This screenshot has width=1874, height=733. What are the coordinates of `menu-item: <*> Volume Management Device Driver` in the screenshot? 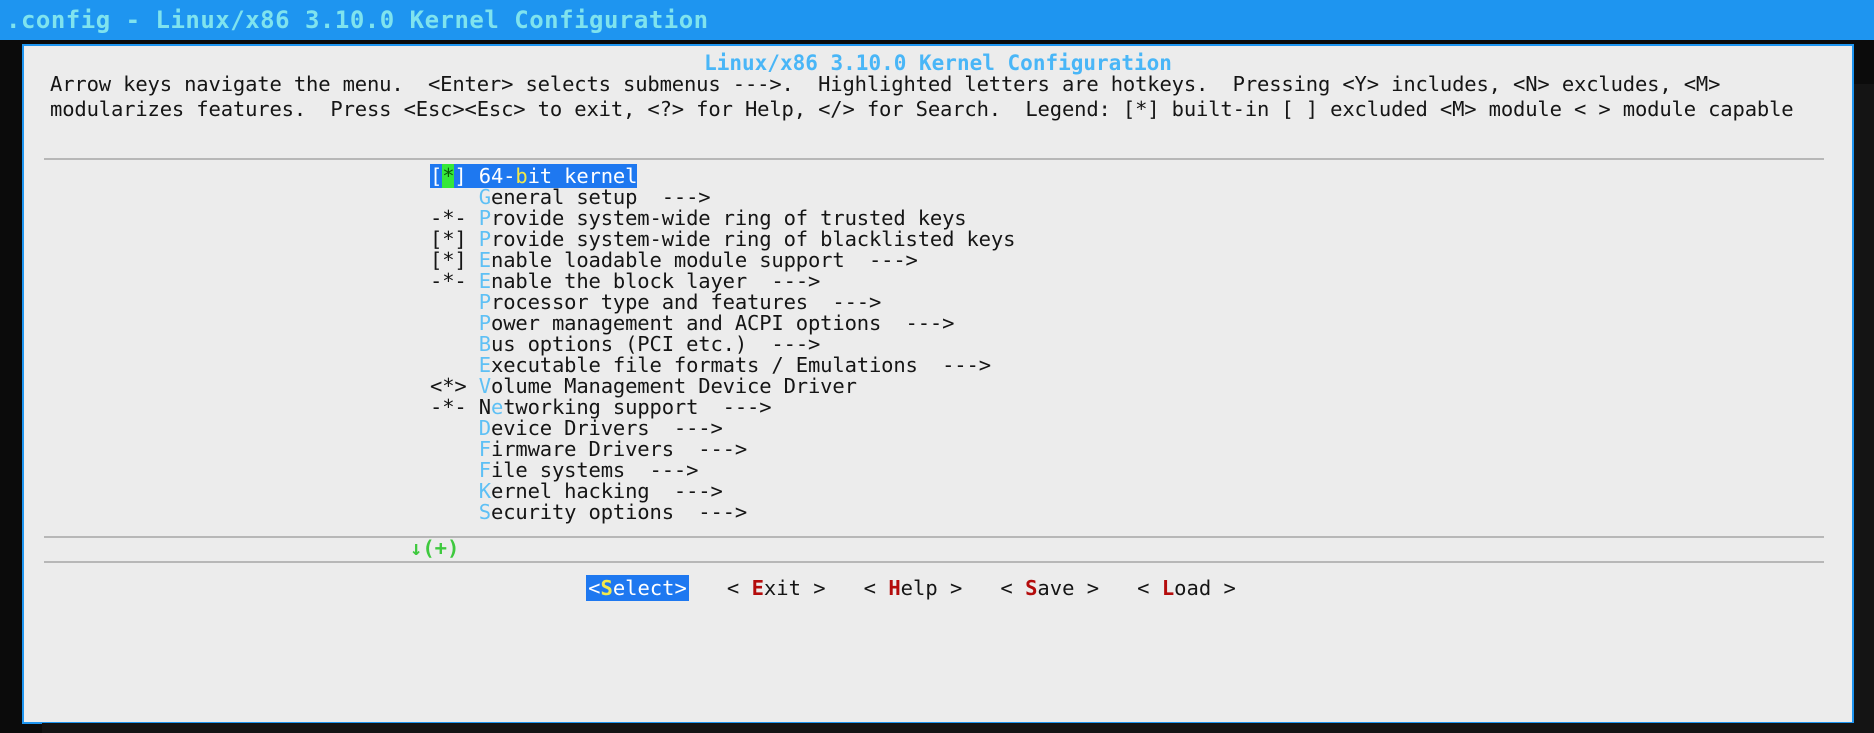 It's located at (934, 386).